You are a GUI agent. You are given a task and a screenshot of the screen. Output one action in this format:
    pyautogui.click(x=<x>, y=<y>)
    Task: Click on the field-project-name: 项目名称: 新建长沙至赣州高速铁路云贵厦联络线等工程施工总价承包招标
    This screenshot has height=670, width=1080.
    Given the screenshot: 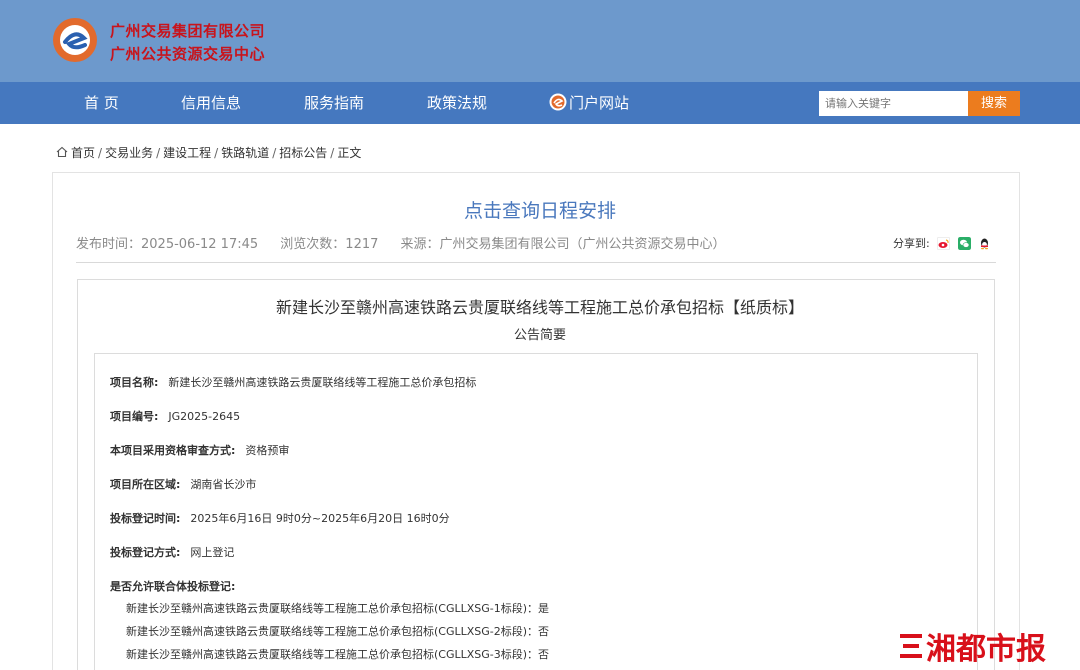 What is the action you would take?
    pyautogui.click(x=293, y=382)
    